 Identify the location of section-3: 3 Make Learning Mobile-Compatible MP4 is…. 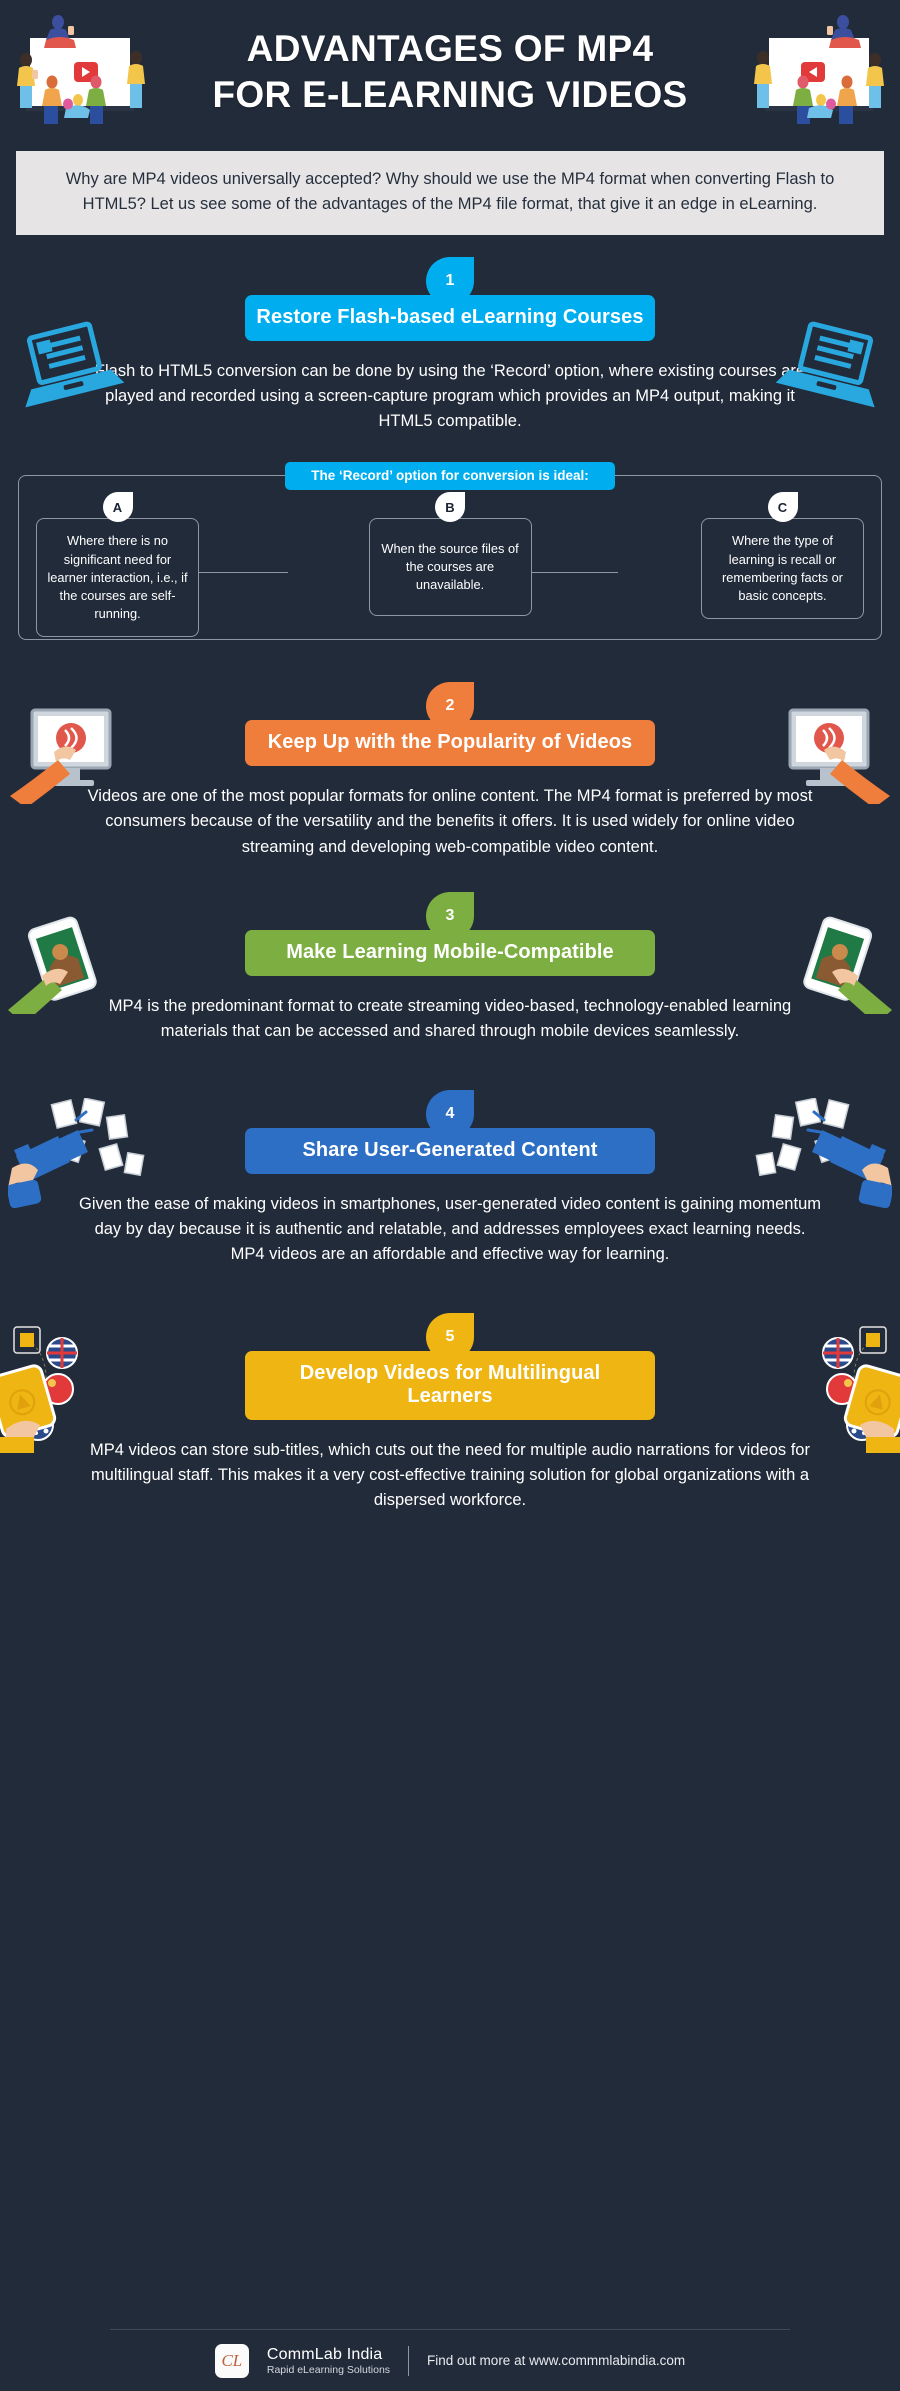
(450, 967).